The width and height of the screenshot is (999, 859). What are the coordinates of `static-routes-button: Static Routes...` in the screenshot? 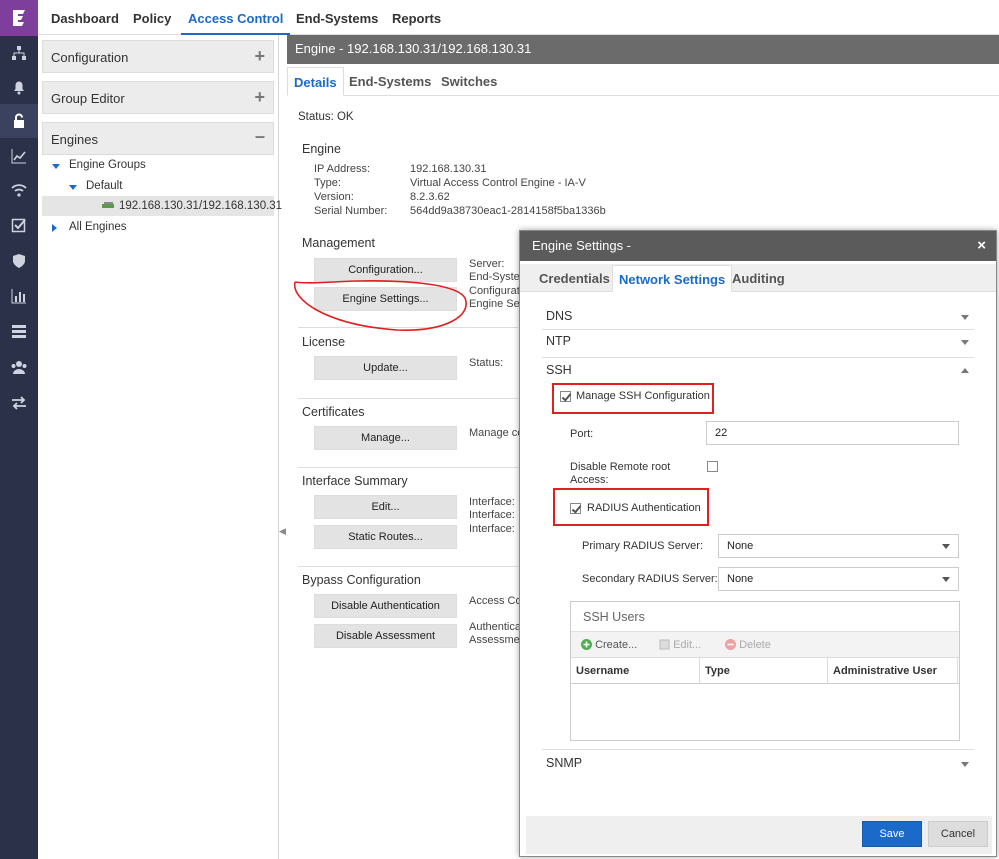 It's located at (385, 537).